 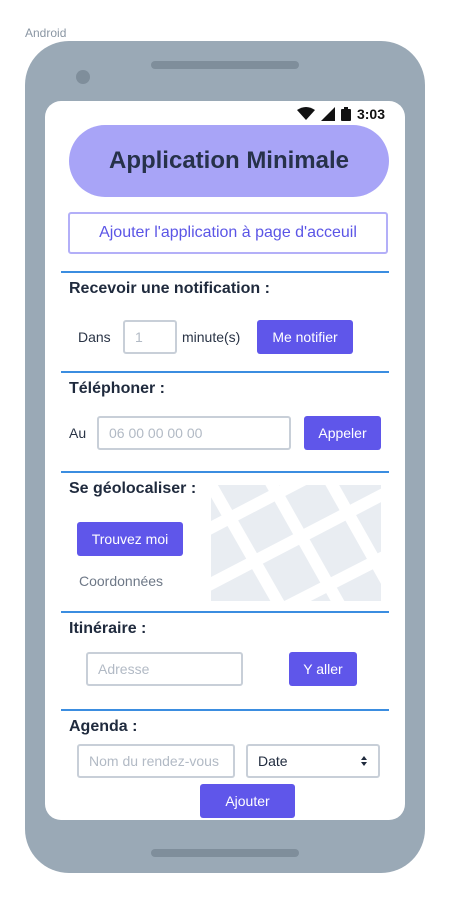 What do you see at coordinates (305, 337) in the screenshot?
I see `notify-button: Me notifier` at bounding box center [305, 337].